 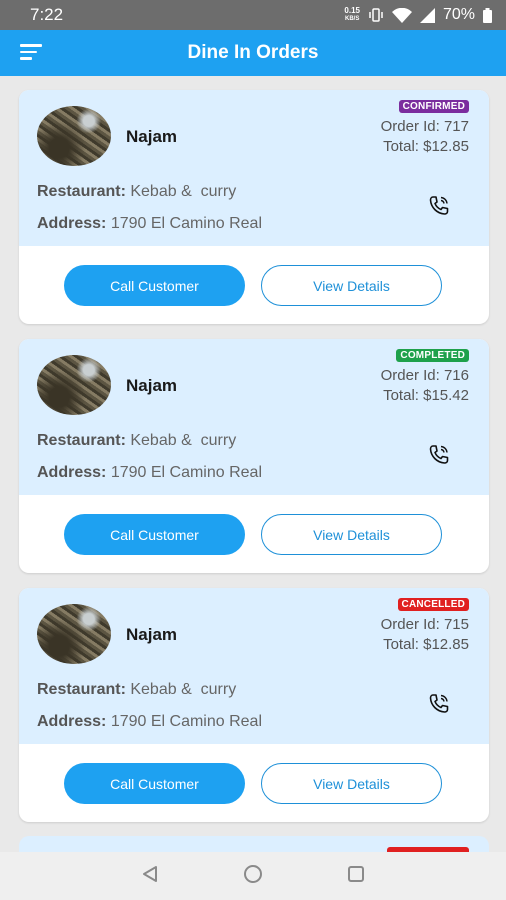 I want to click on status-badge: COMPLETED, so click(x=432, y=355).